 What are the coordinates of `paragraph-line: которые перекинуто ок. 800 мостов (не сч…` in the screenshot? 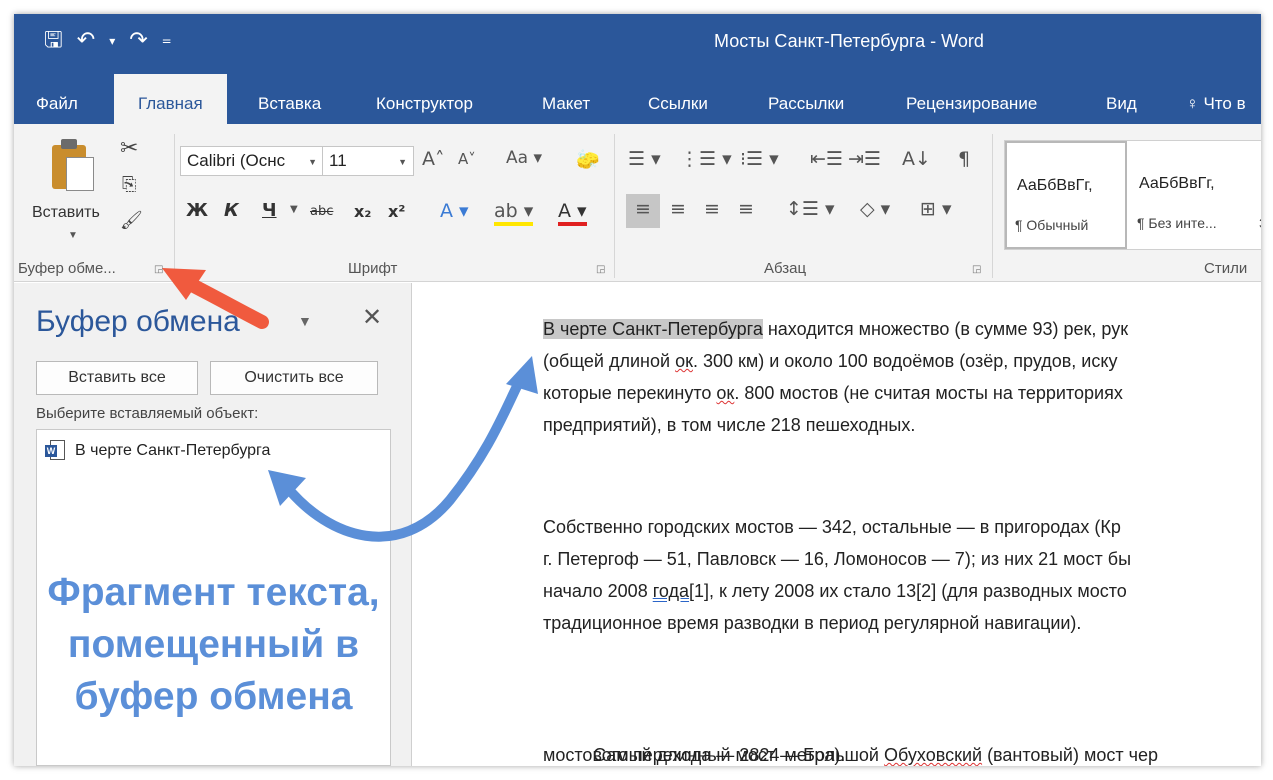 It's located at (833, 393).